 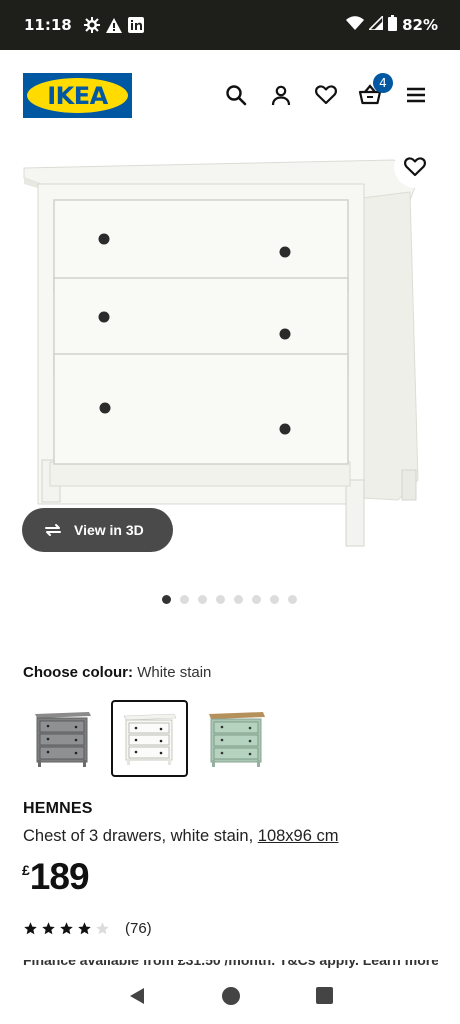 What do you see at coordinates (26, 870) in the screenshot?
I see `price-currency: £` at bounding box center [26, 870].